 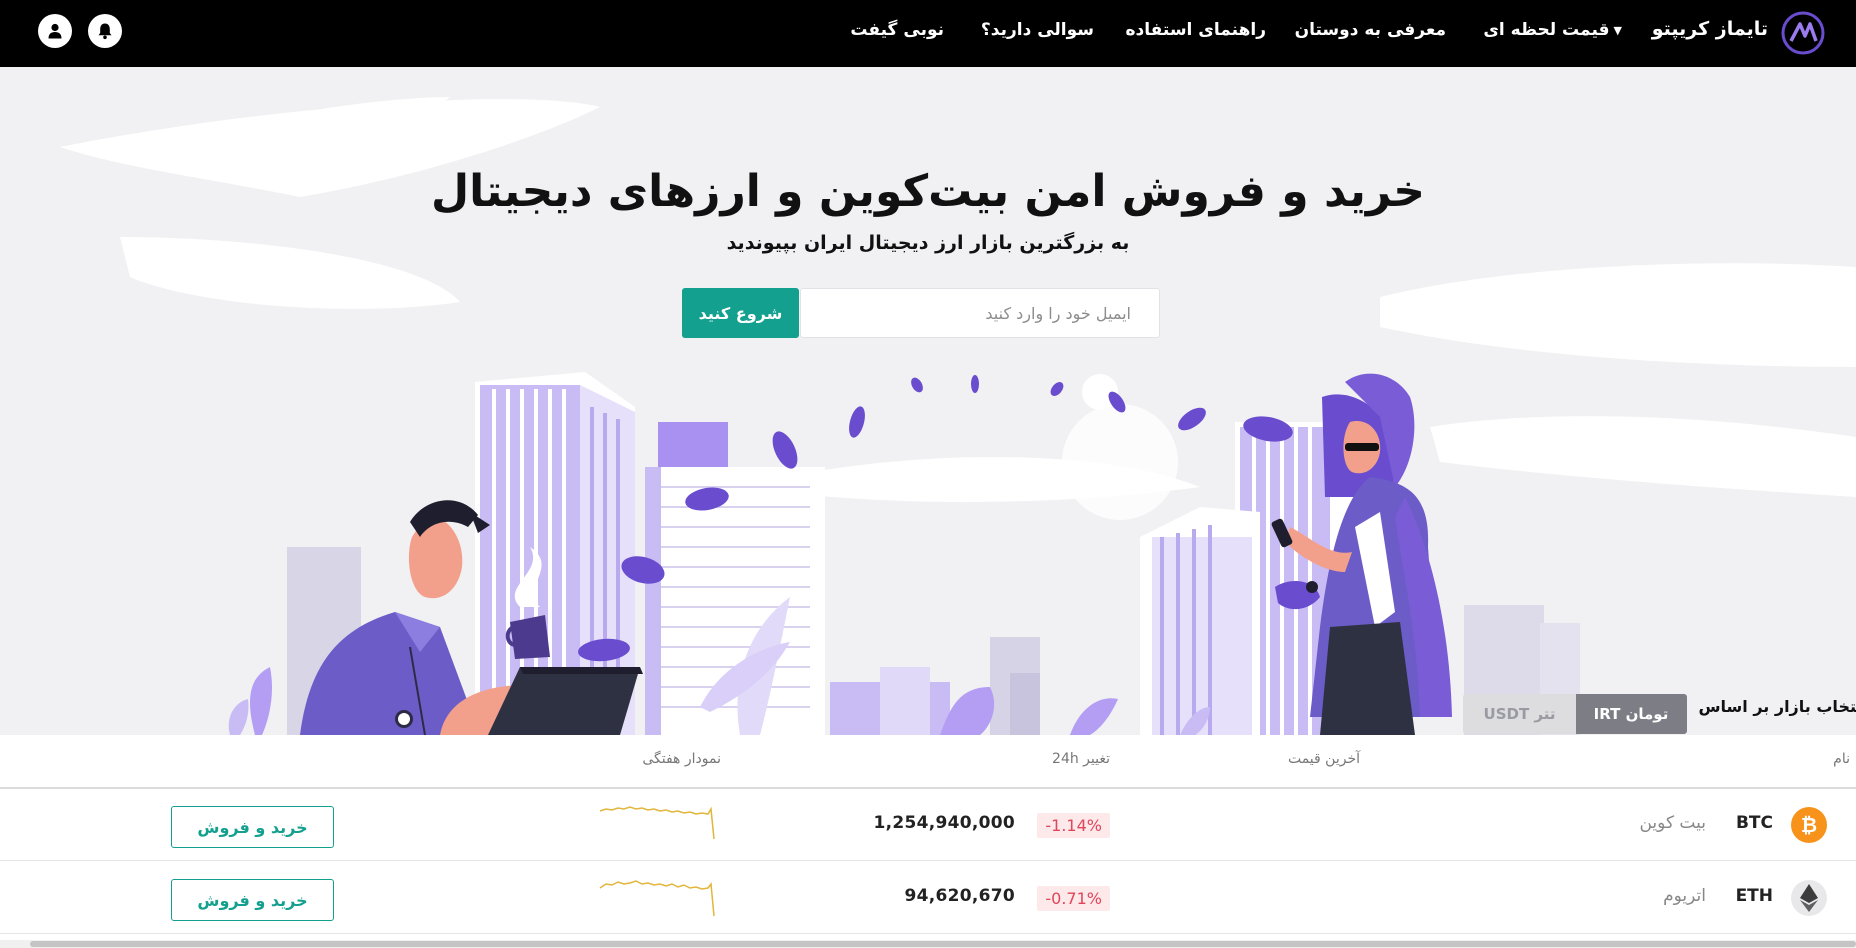 I want to click on email-input, so click(x=980, y=313).